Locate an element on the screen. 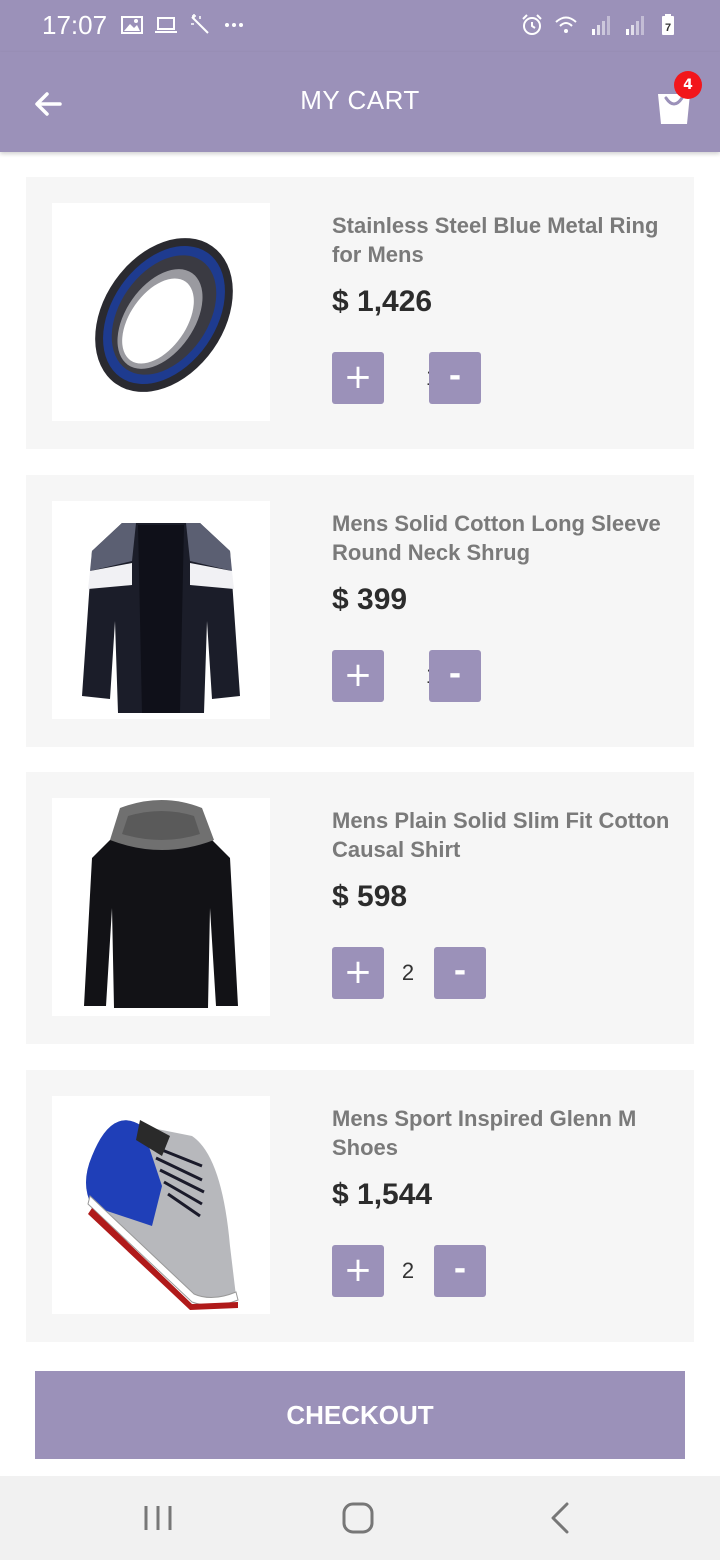  home-icon is located at coordinates (358, 1518).